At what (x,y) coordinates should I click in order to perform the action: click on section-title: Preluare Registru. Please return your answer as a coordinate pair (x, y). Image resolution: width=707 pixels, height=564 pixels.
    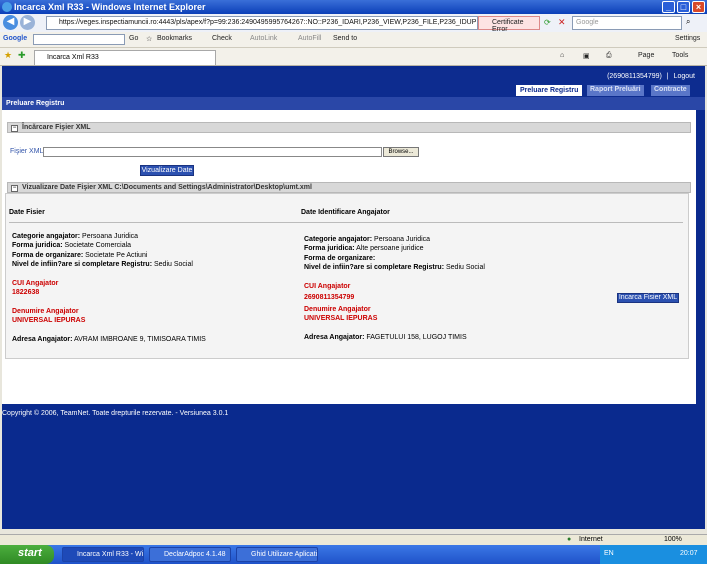
    Looking at the image, I should click on (353, 103).